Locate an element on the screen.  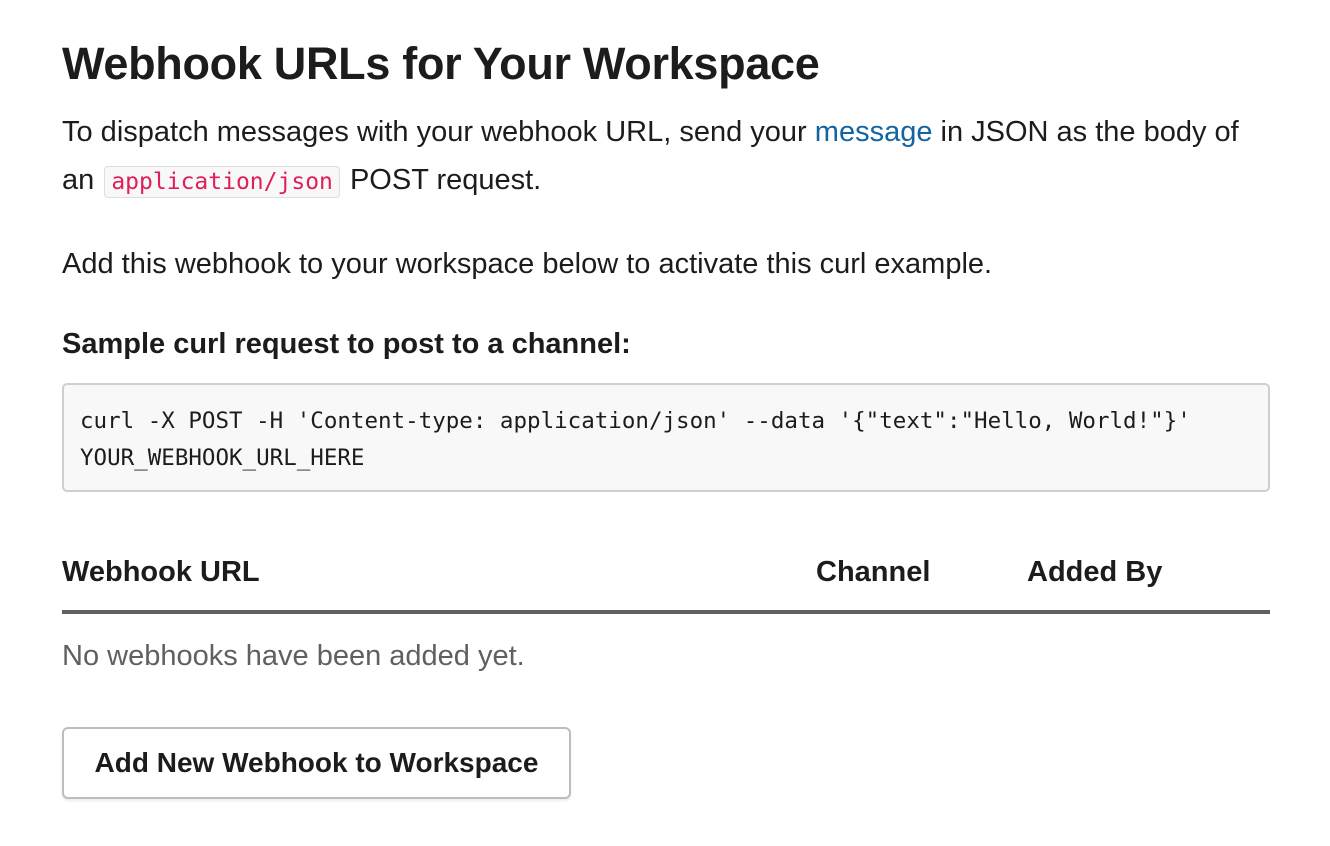
page-title: Webhook URLs for Your Workspace is located at coordinates (441, 63).